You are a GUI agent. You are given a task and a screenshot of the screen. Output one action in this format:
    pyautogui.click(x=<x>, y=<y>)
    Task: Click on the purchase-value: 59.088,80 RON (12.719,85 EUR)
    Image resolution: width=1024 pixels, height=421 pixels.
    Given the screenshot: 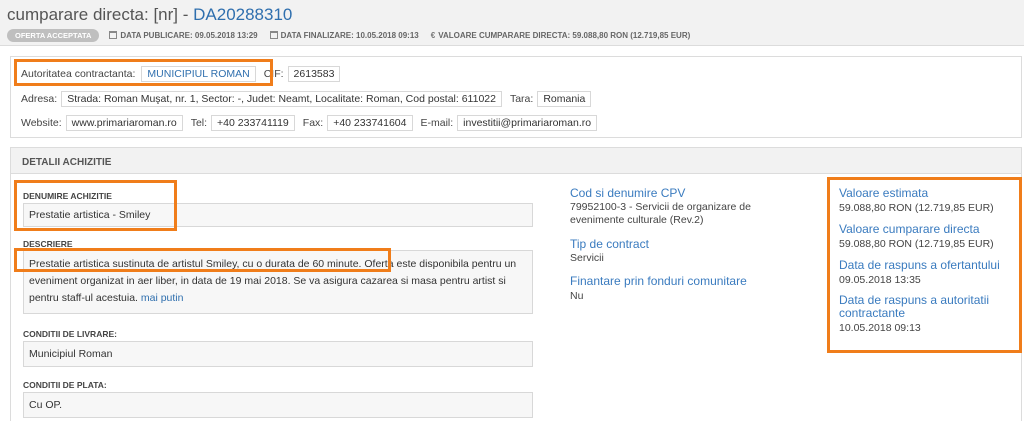 What is the action you would take?
    pyautogui.click(x=916, y=244)
    